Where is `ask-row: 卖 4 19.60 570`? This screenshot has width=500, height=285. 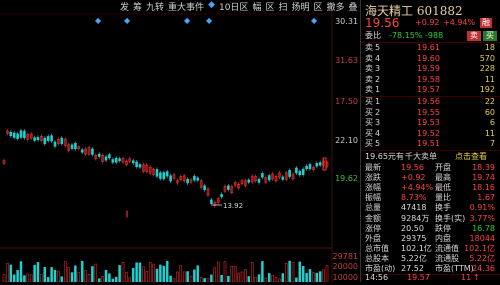
ask-row: 卖 4 19.60 570 is located at coordinates (431, 59).